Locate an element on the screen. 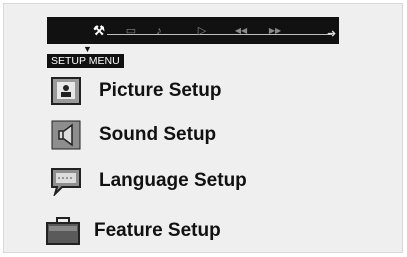  menu-item-label: Feature Setup is located at coordinates (157, 230).